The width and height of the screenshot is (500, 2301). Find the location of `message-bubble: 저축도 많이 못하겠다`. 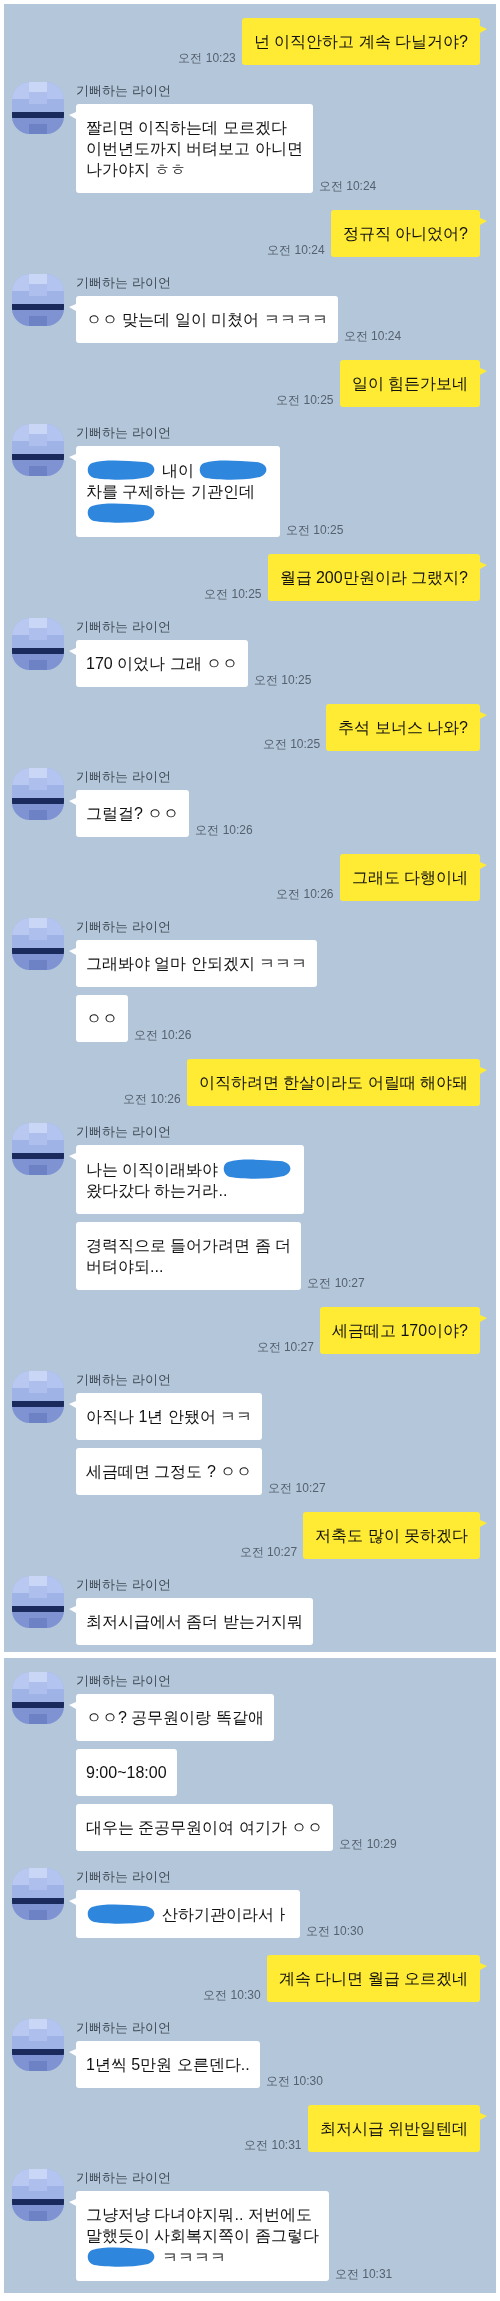

message-bubble: 저축도 많이 못하겠다 is located at coordinates (391, 1535).